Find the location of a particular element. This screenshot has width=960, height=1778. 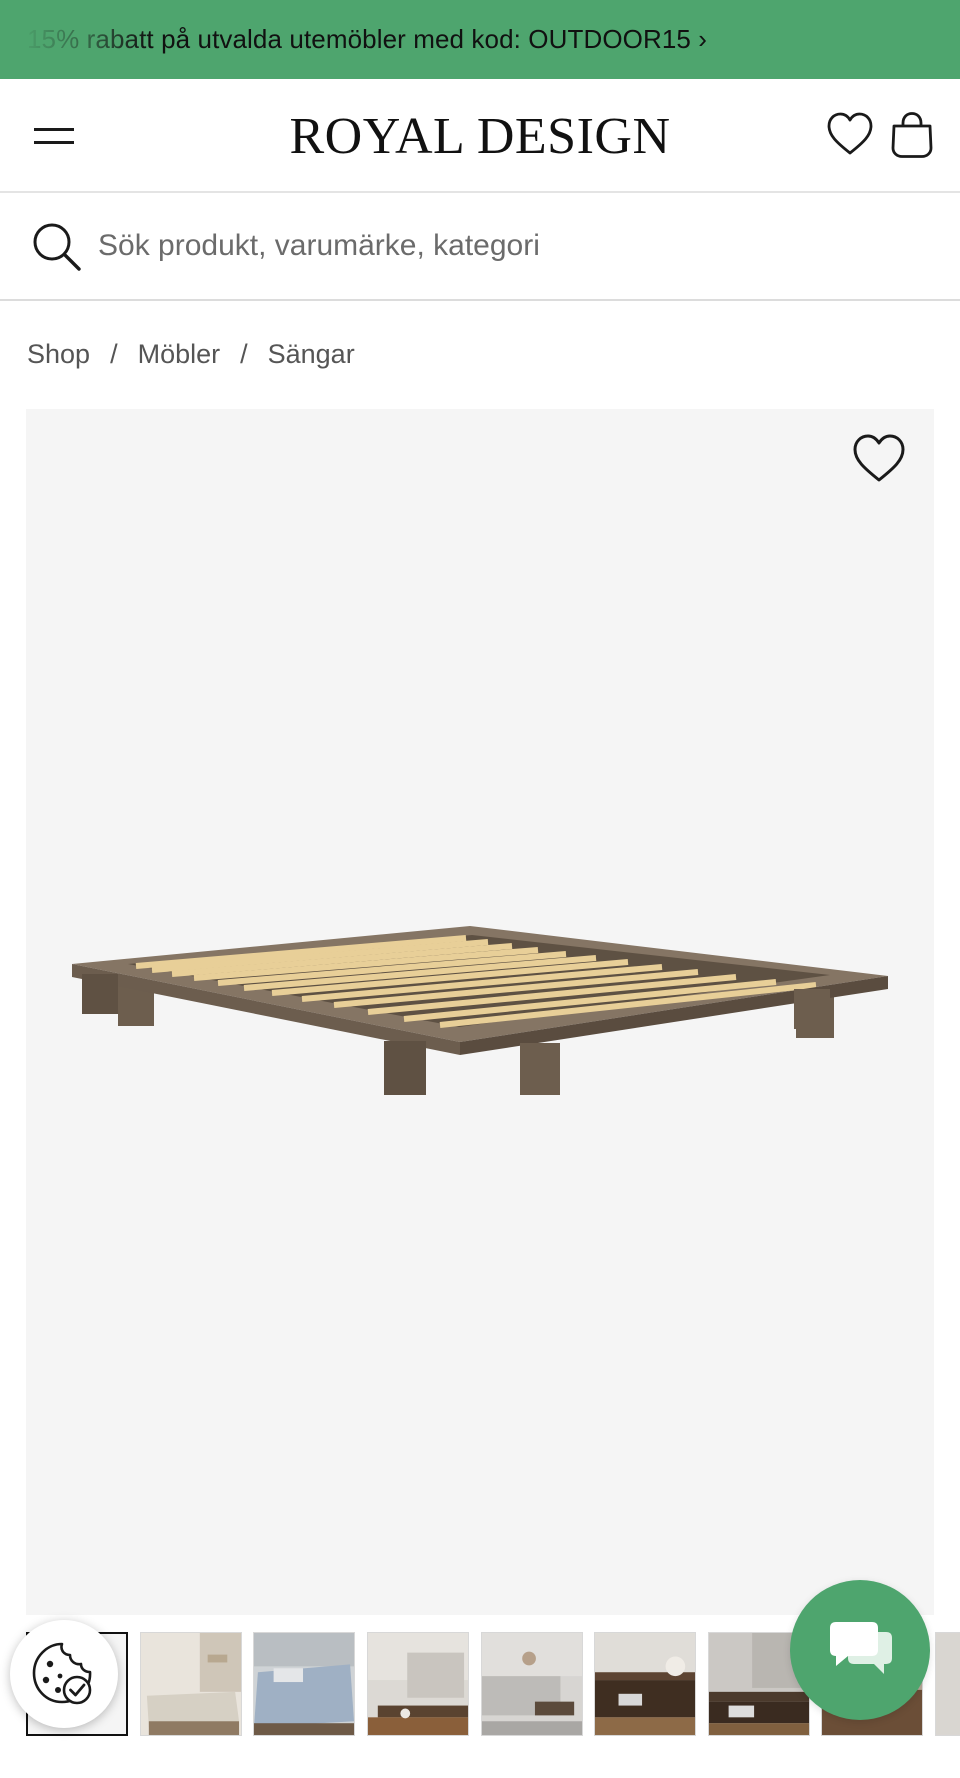

search-bar is located at coordinates (480, 247).